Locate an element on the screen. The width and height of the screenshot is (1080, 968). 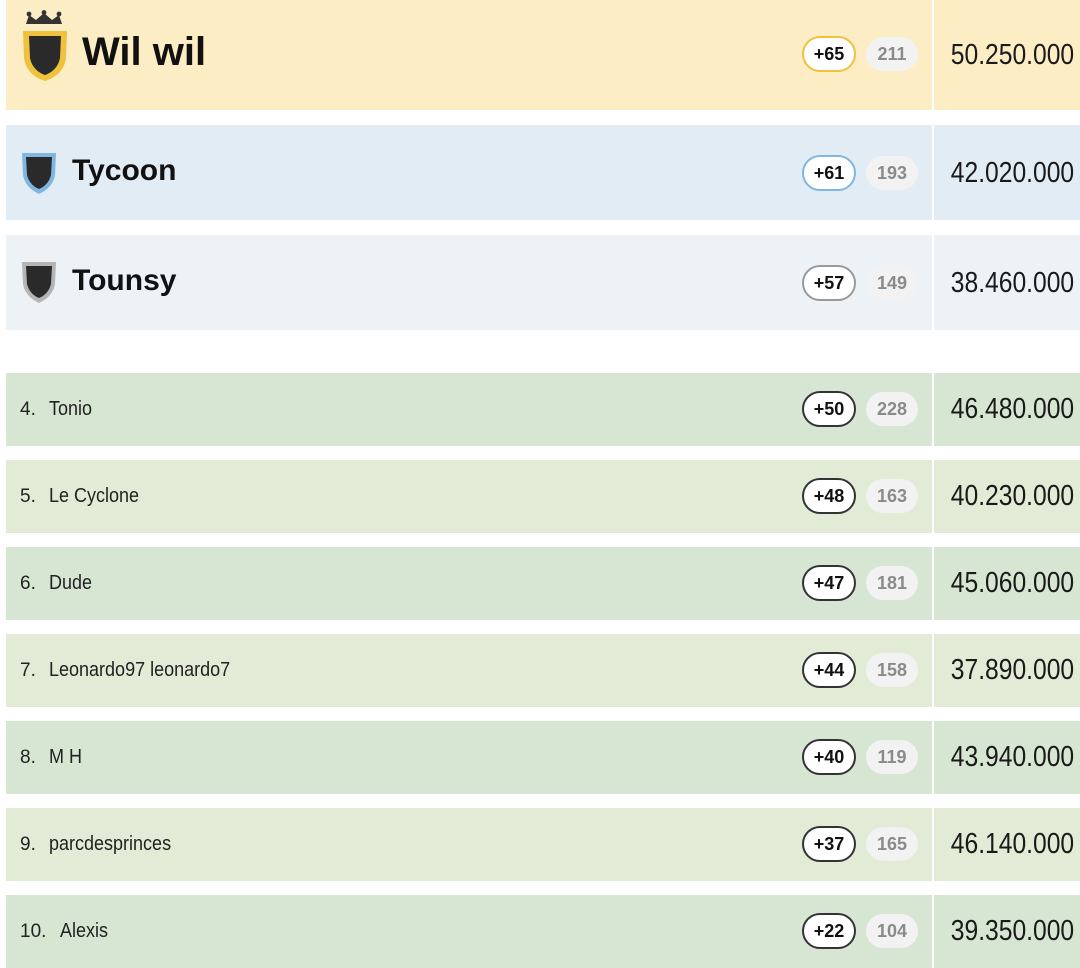
player-name: Tonio is located at coordinates (71, 409).